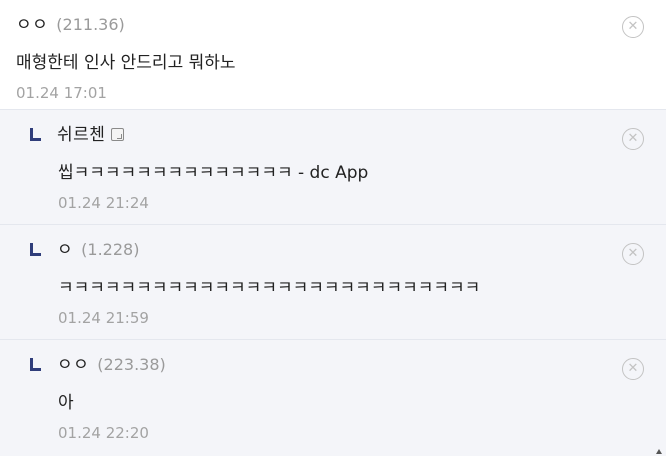 Image resolution: width=666 pixels, height=456 pixels. Describe the element at coordinates (103, 318) in the screenshot. I see `reply-time: 01.24 21:59` at that location.